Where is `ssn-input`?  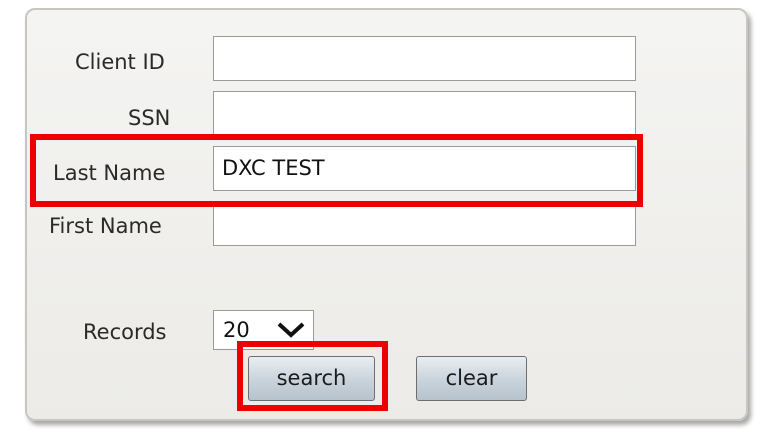
ssn-input is located at coordinates (424, 113).